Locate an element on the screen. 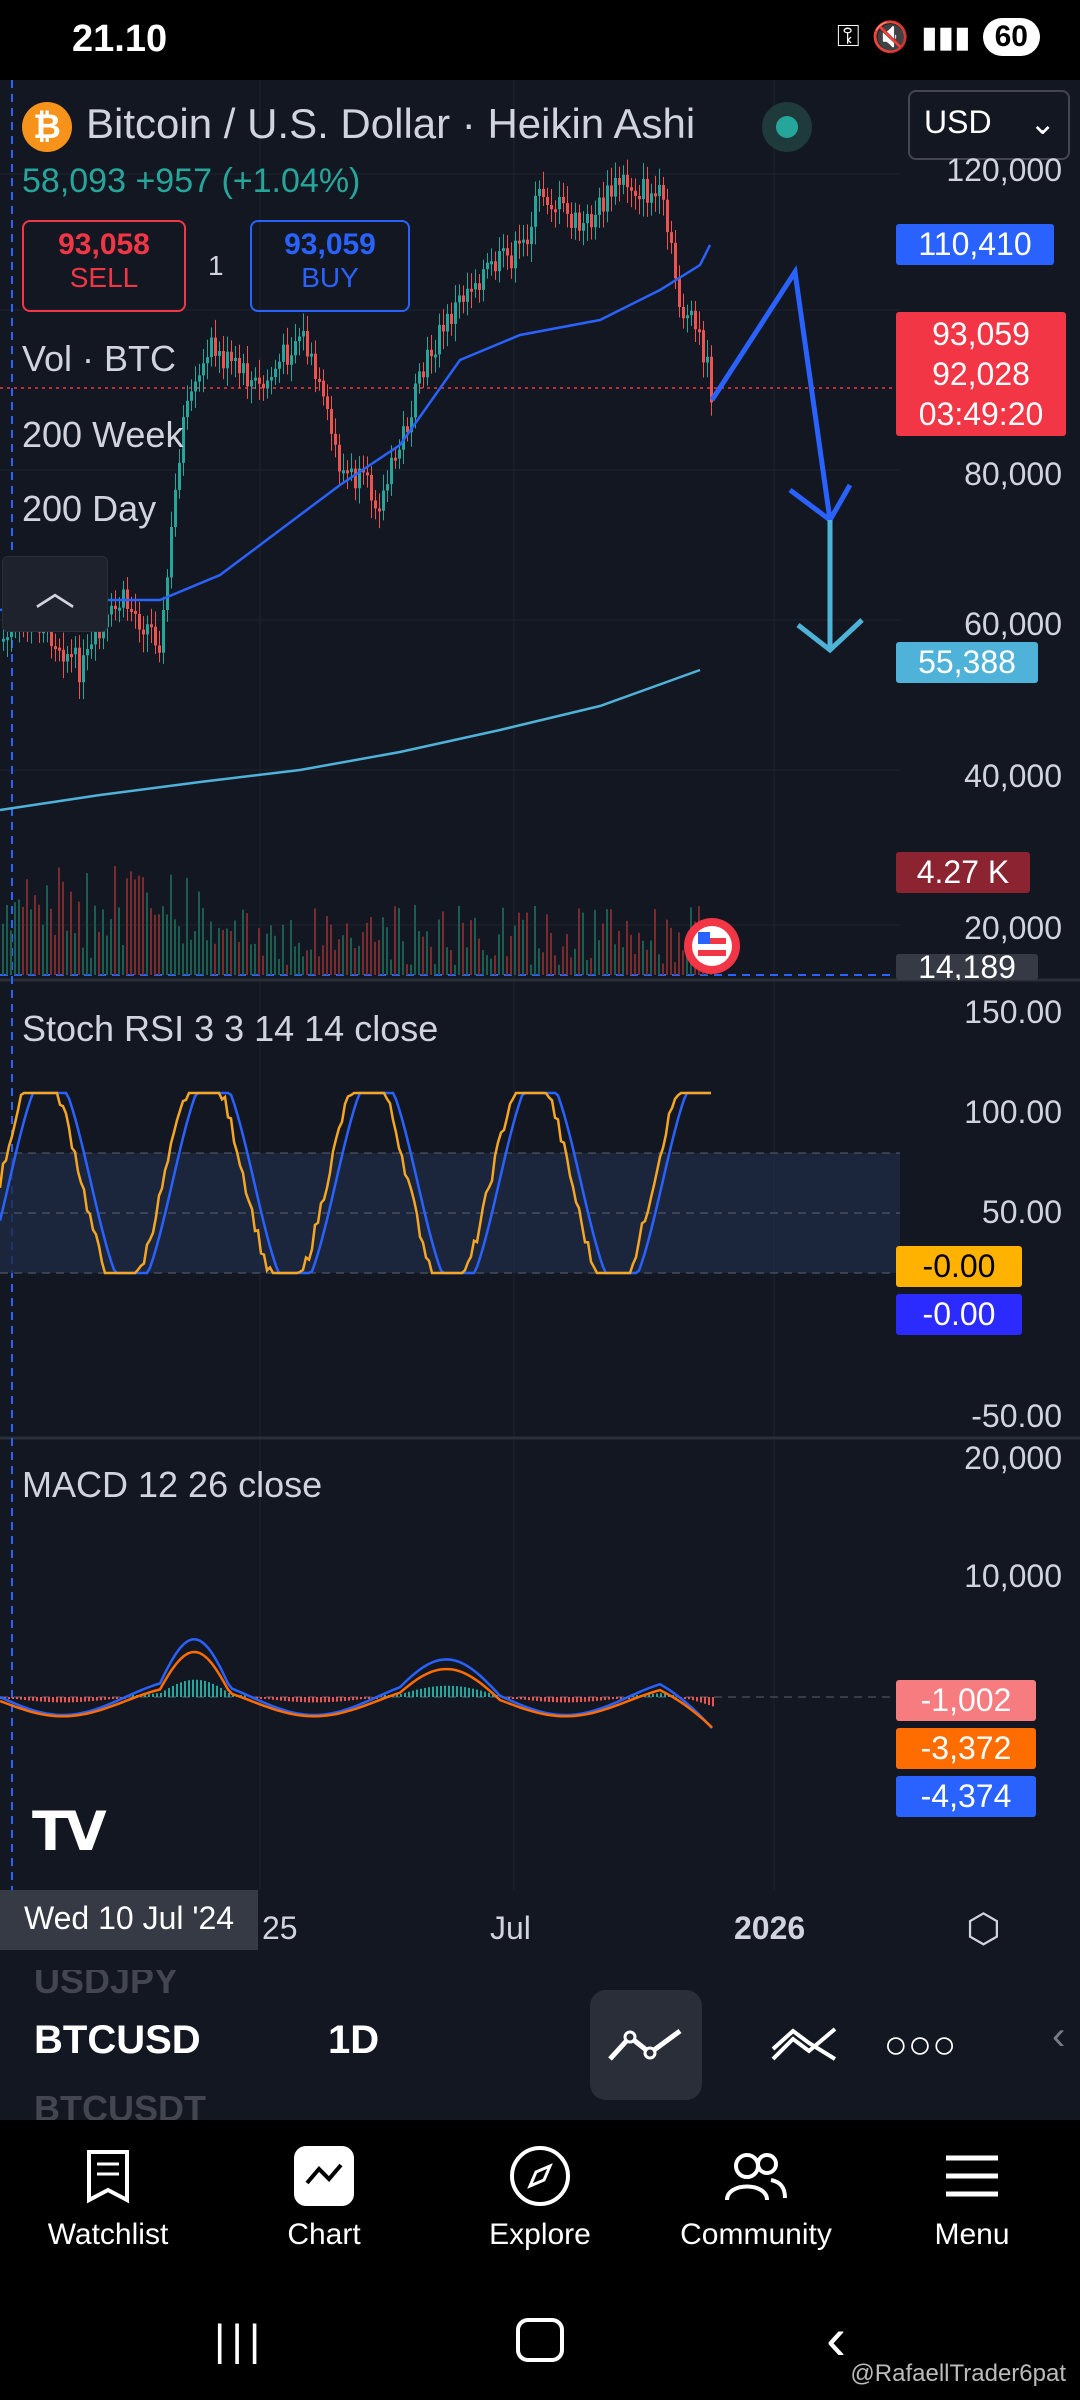 This screenshot has width=1080, height=2400. date-cursor-label: Wed 10 Jul '24 is located at coordinates (129, 1920).